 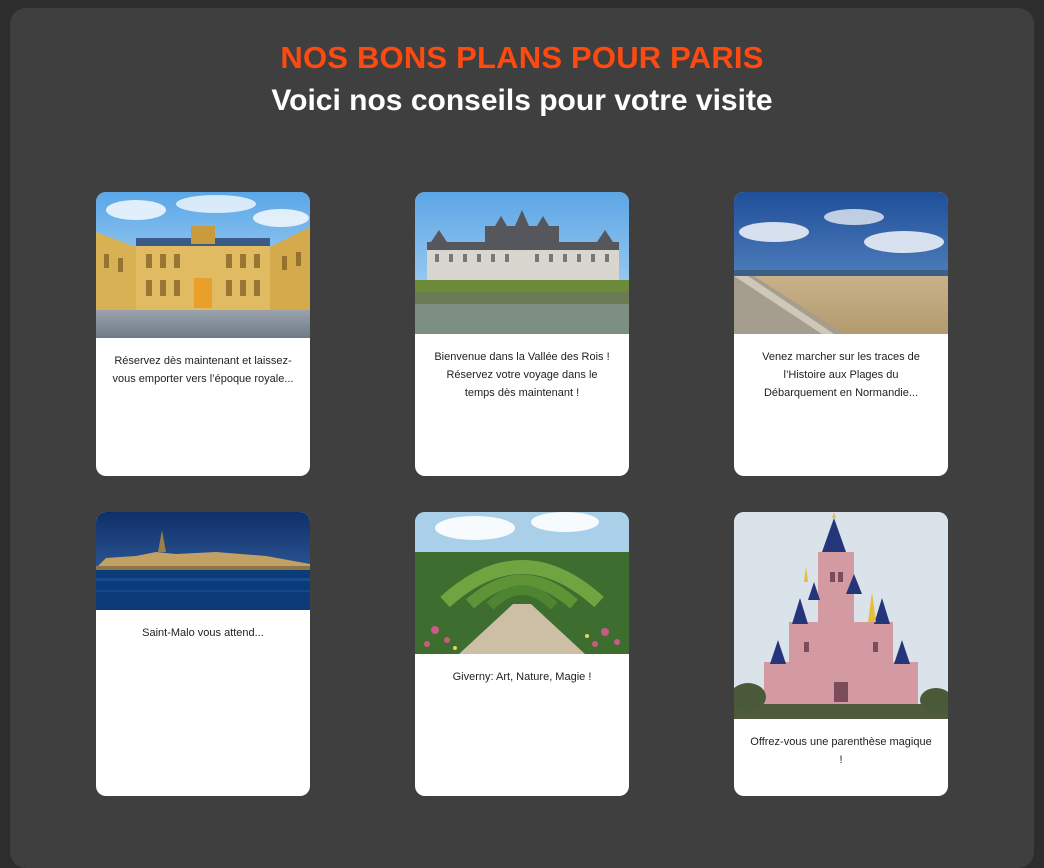 I want to click on card-disney: Offrez-vous une parenthèse magique !, so click(x=841, y=654).